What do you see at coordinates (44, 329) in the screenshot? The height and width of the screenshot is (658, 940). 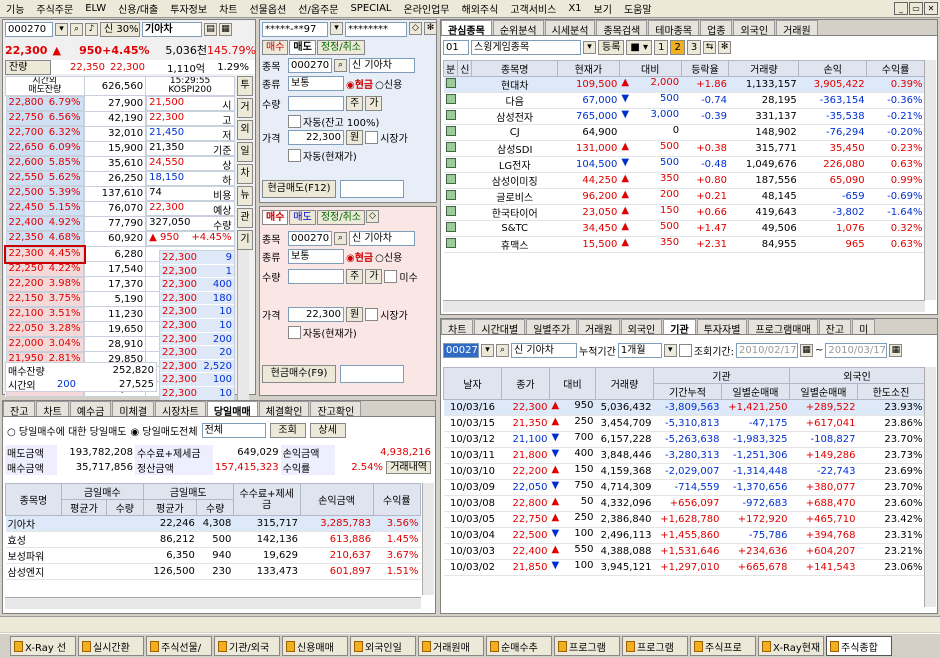 I see `bid-price: 22,050 3.28%` at bounding box center [44, 329].